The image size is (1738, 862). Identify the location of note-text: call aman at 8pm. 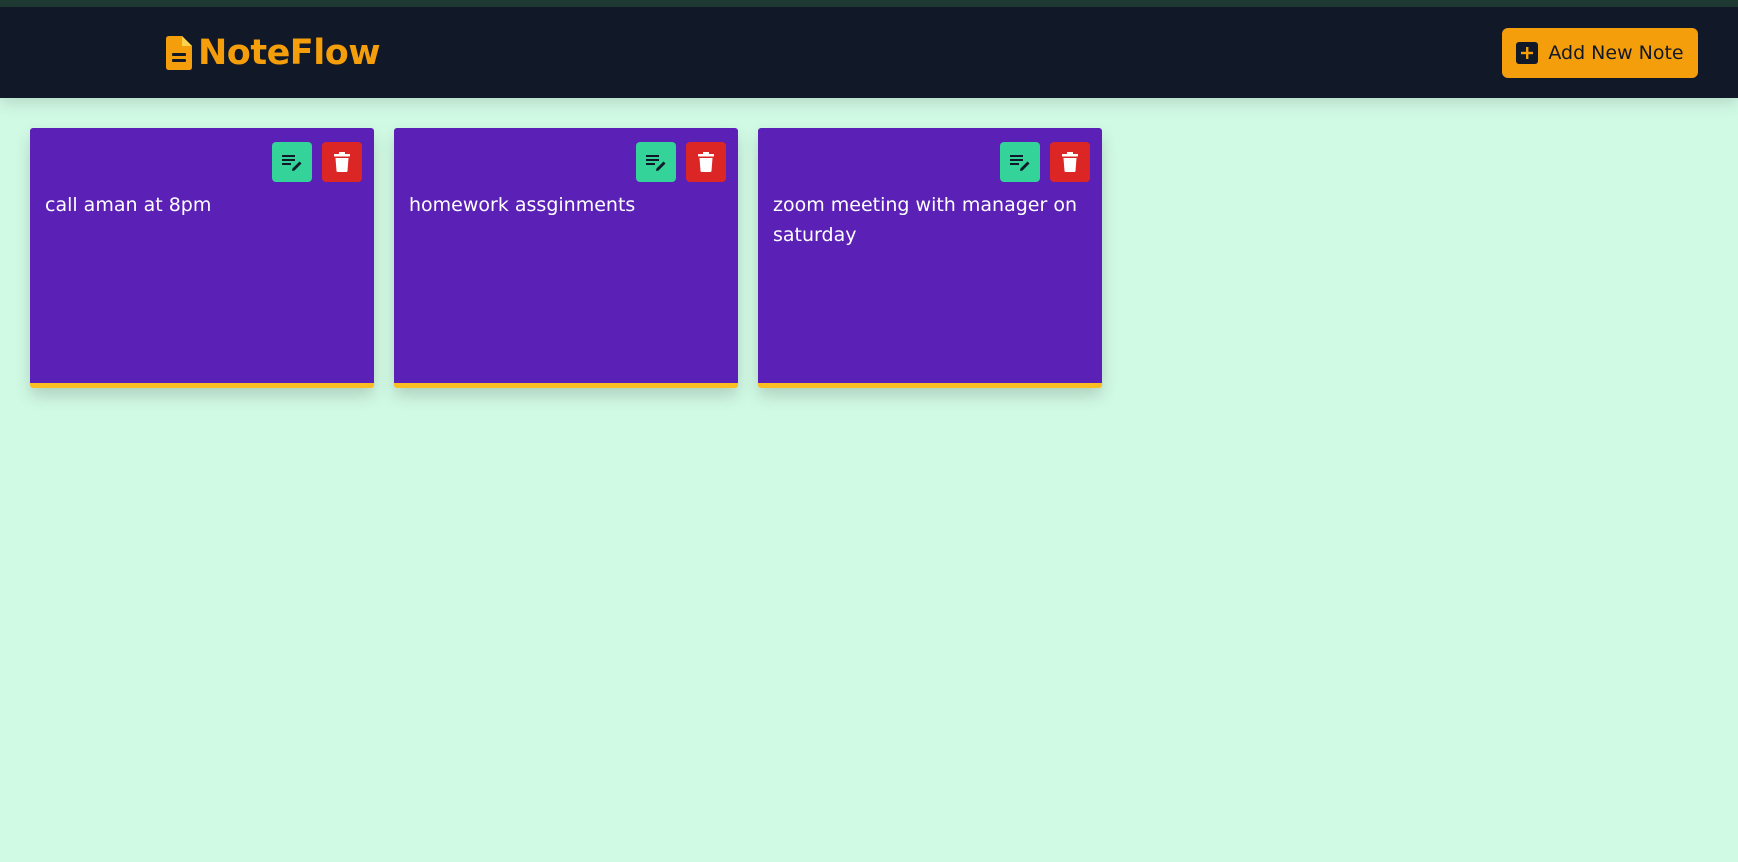
(128, 205).